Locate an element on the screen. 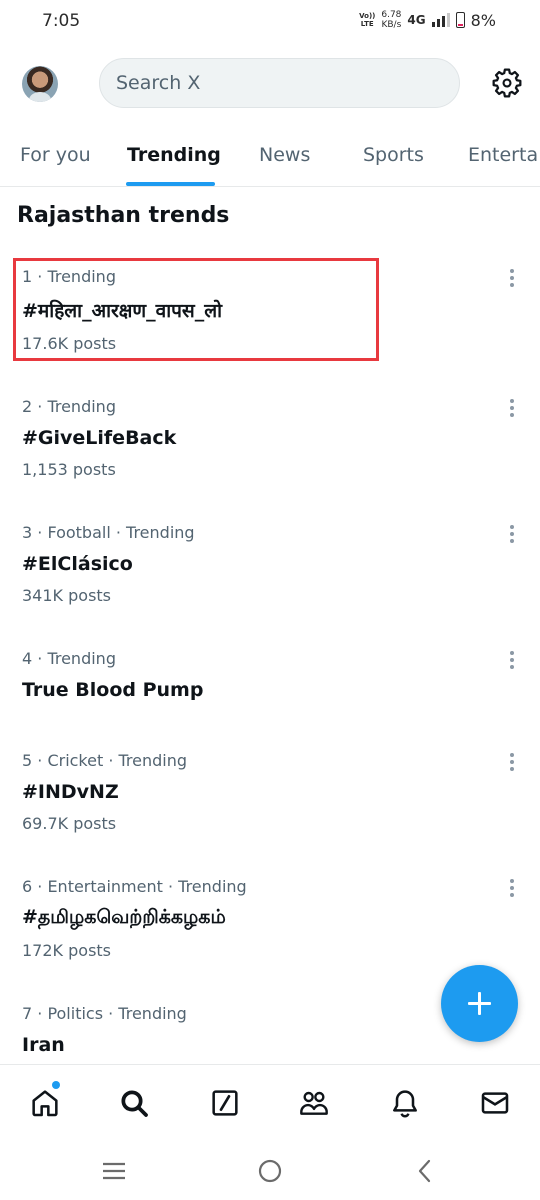 The height and width of the screenshot is (1200, 540). trend-name: #தமிழகவெற்றிக்கழகம் is located at coordinates (124, 917).